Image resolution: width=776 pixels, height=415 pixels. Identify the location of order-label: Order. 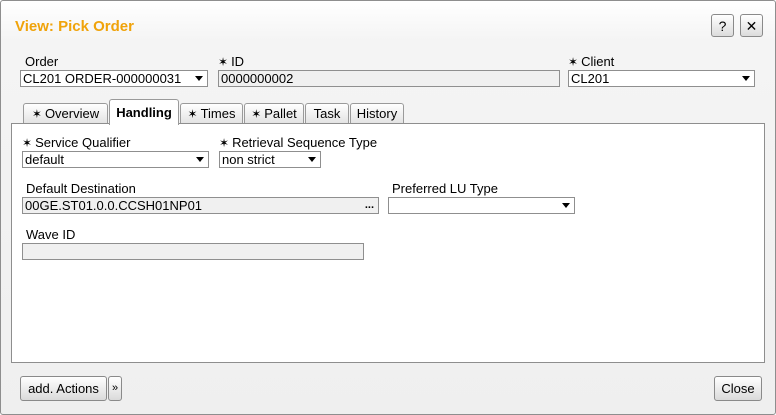
(42, 61).